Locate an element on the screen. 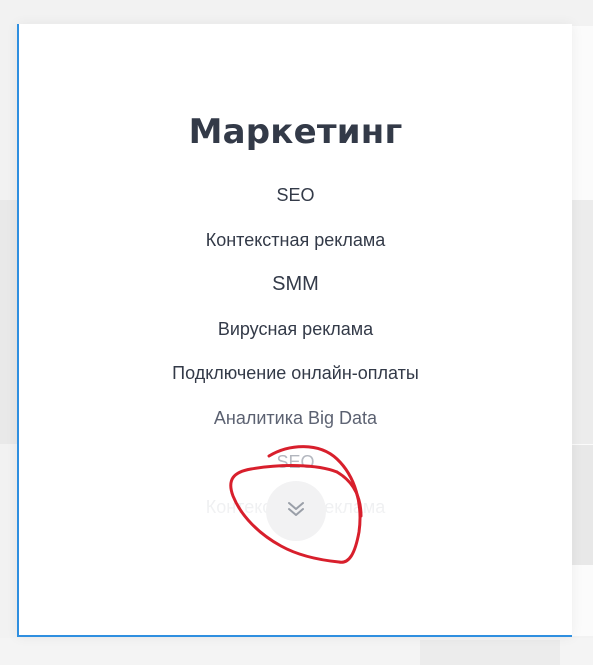 The image size is (593, 665). service-item: Подключение онлайн-оплаты is located at coordinates (295, 373).